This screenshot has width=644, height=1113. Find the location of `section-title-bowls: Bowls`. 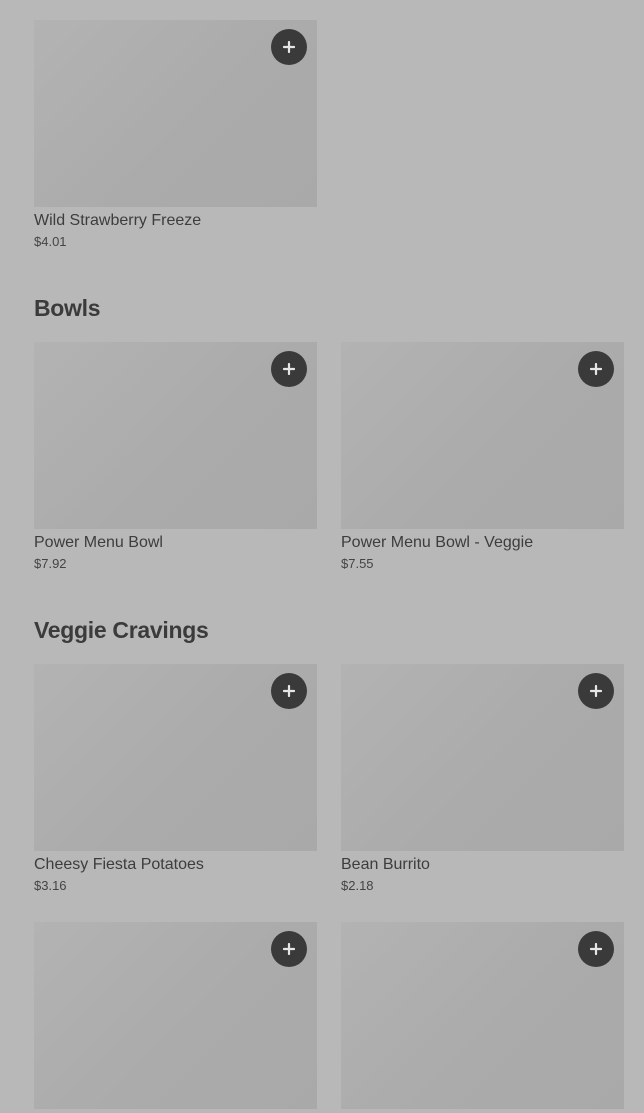

section-title-bowls: Bowls is located at coordinates (67, 308).